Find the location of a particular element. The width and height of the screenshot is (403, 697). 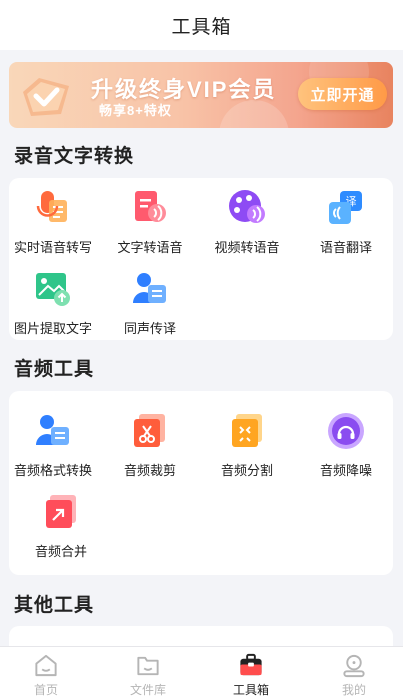

audio-merge-icon is located at coordinates (61, 511).